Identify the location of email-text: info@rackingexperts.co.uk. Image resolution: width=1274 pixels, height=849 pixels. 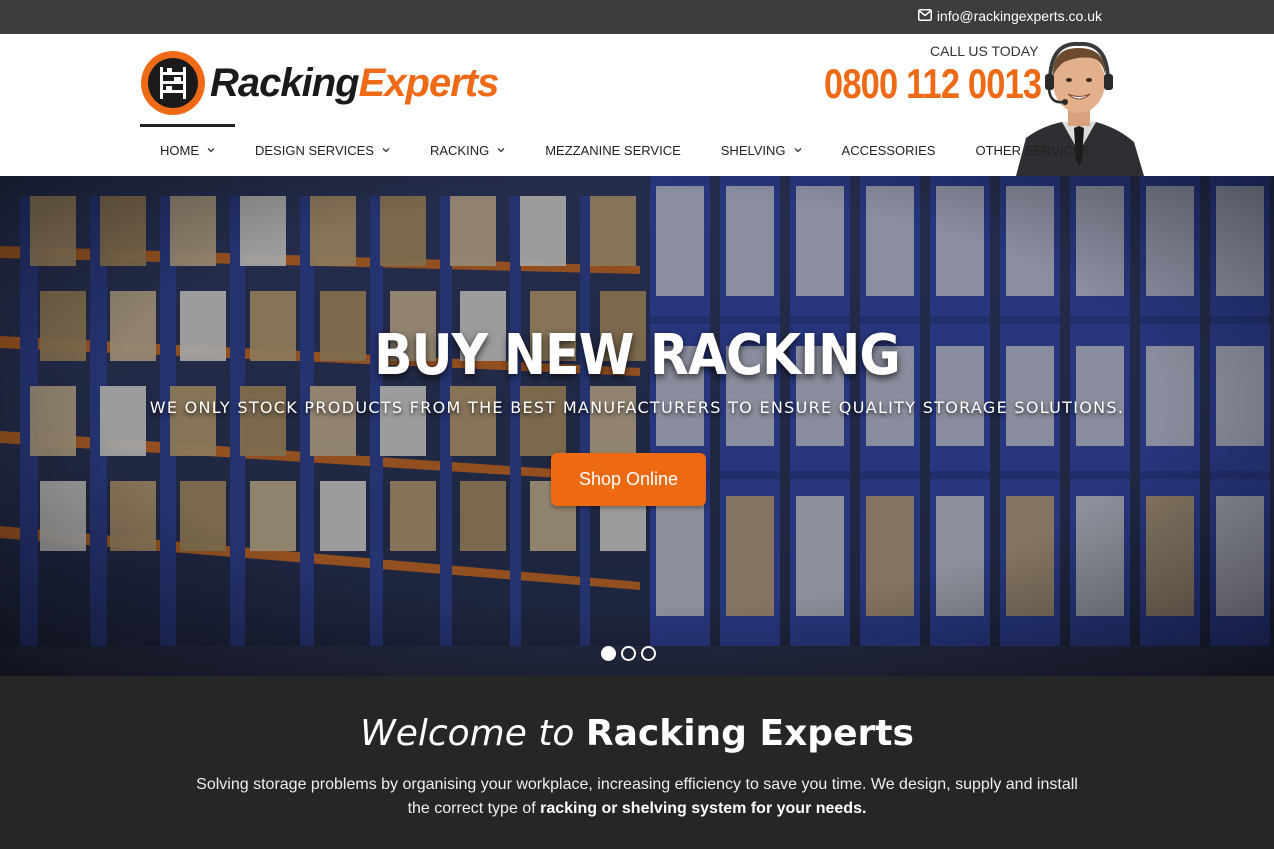
(1019, 16).